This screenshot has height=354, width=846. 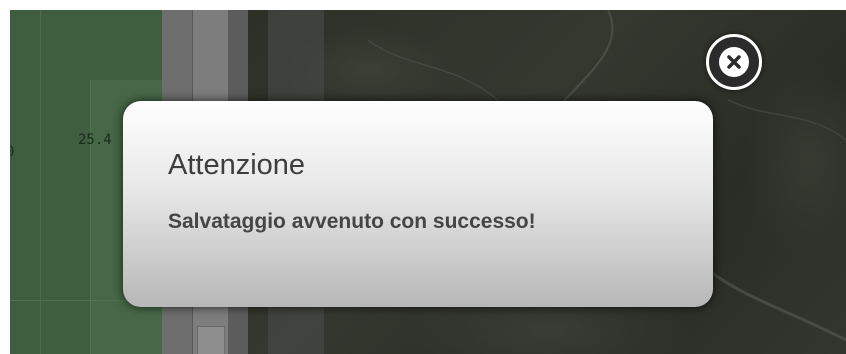 What do you see at coordinates (95, 140) in the screenshot?
I see `cell-value: 25.4` at bounding box center [95, 140].